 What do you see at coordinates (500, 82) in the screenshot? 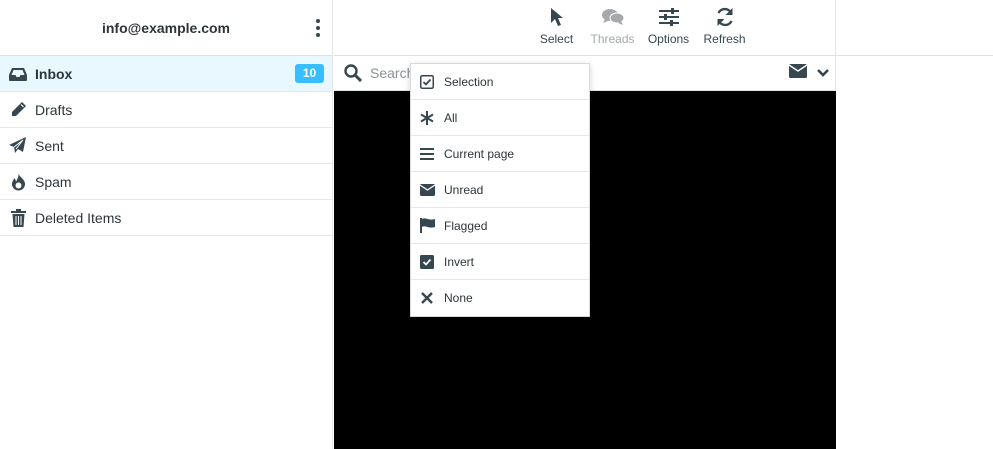
I see `select-selection-item: Selection` at bounding box center [500, 82].